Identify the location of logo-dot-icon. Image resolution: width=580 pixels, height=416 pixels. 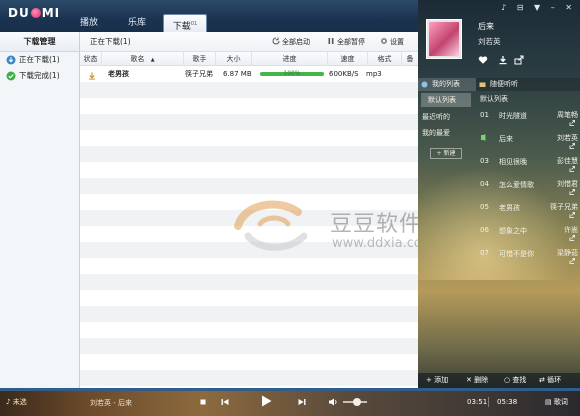
(35, 13).